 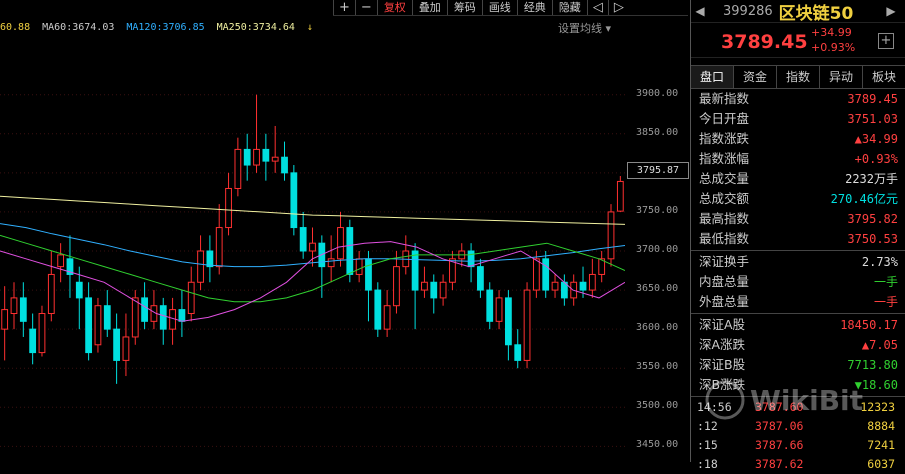 I want to click on tab-0: 盘口, so click(x=712, y=77).